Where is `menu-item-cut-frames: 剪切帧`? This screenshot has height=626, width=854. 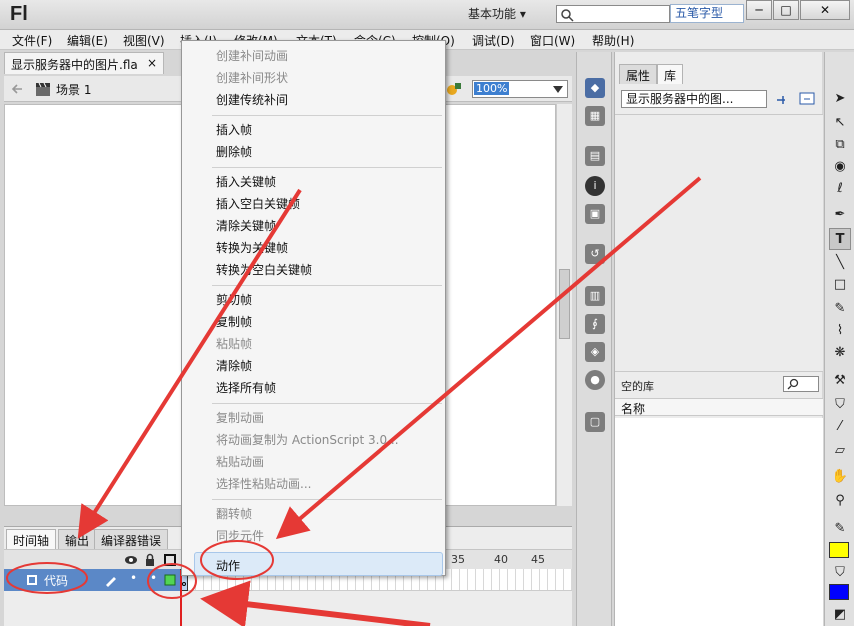 menu-item-cut-frames: 剪切帧 is located at coordinates (234, 299).